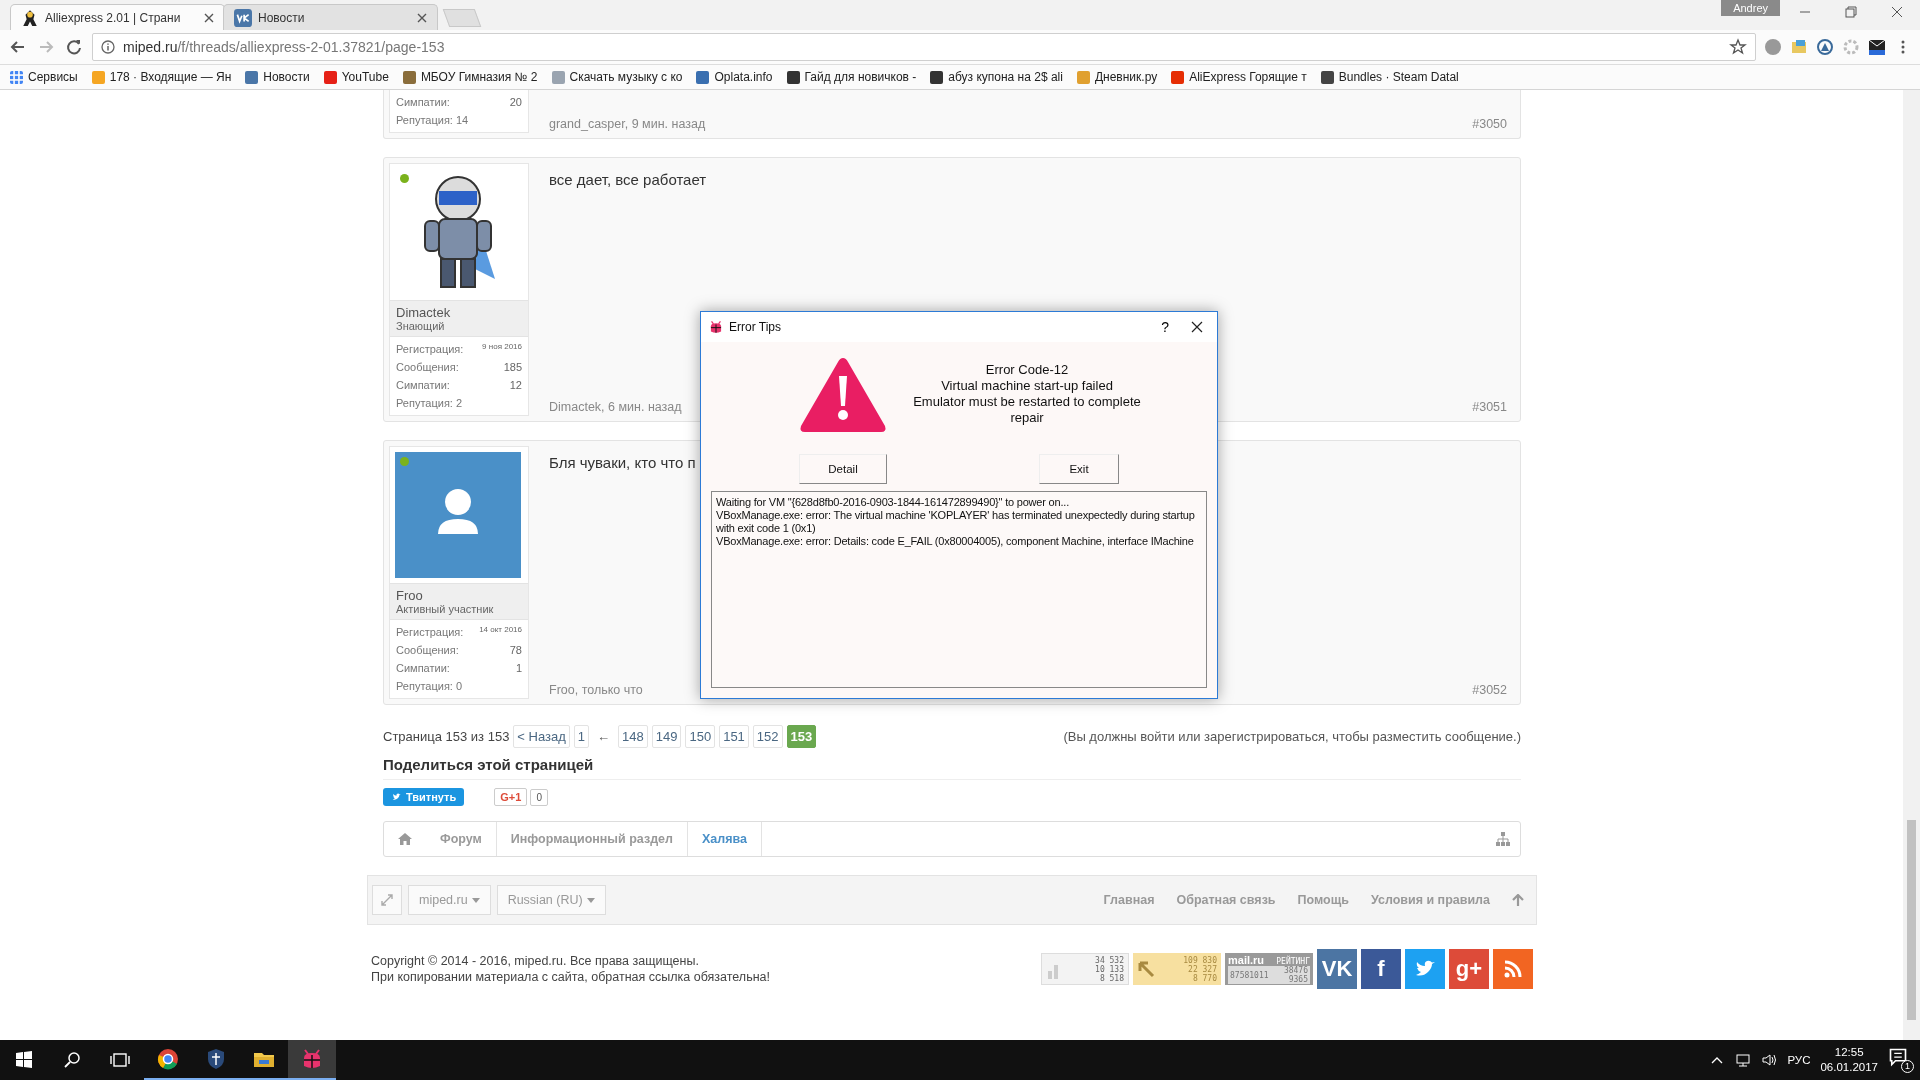 The width and height of the screenshot is (1920, 1080). I want to click on post-number: #3050, so click(1489, 124).